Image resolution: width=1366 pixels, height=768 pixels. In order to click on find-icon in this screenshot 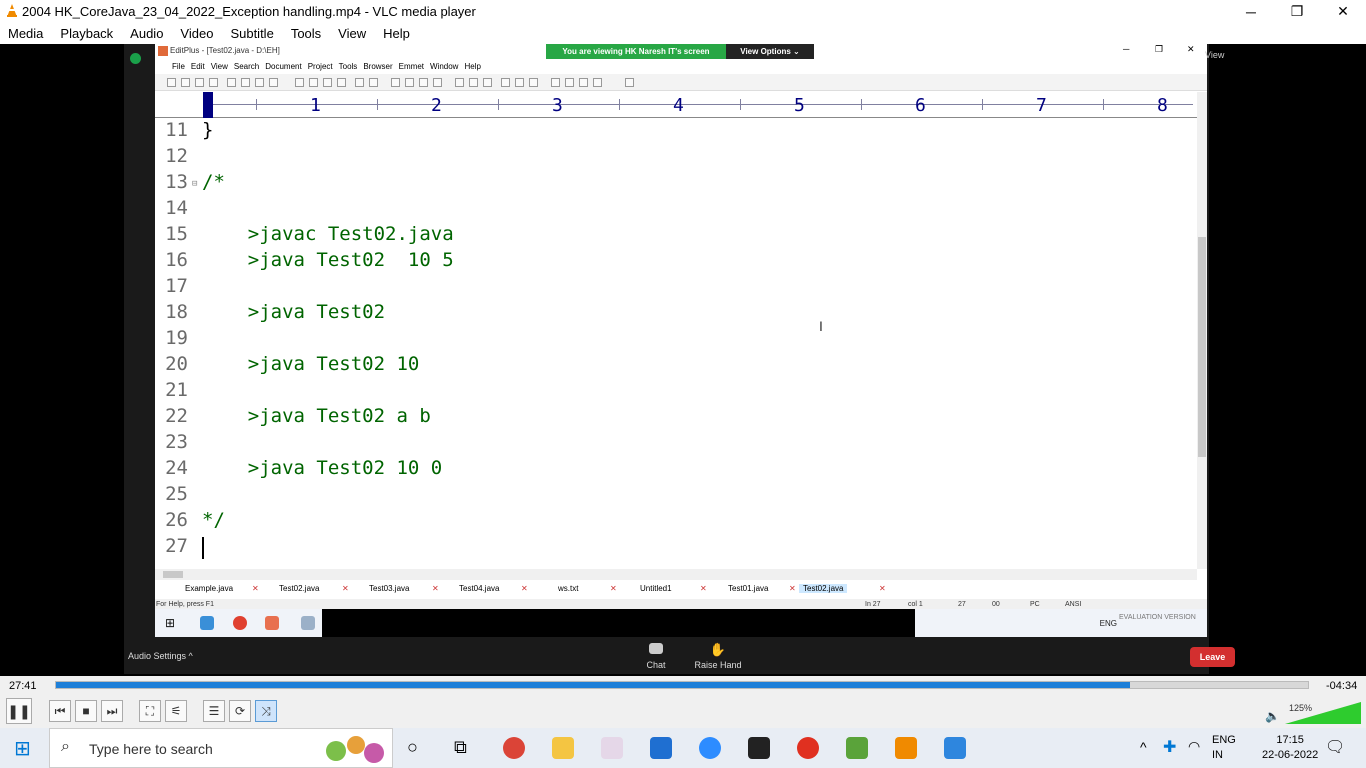, I will do `click(395, 82)`.